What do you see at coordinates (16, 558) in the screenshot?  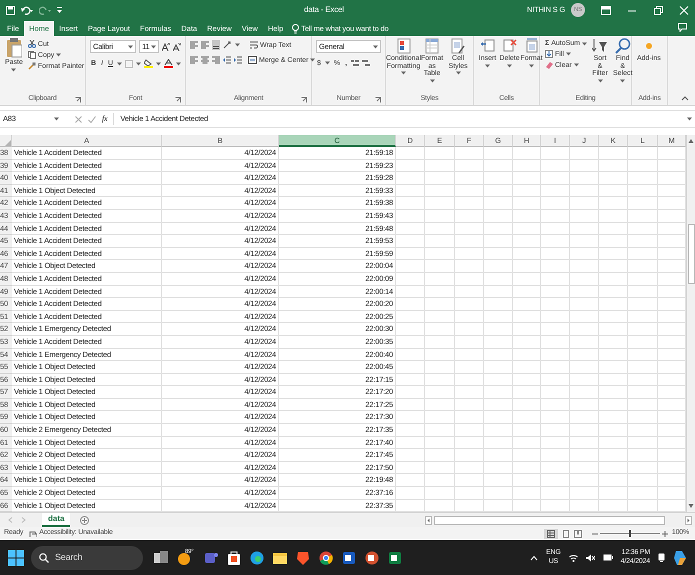 I see `windows-icon` at bounding box center [16, 558].